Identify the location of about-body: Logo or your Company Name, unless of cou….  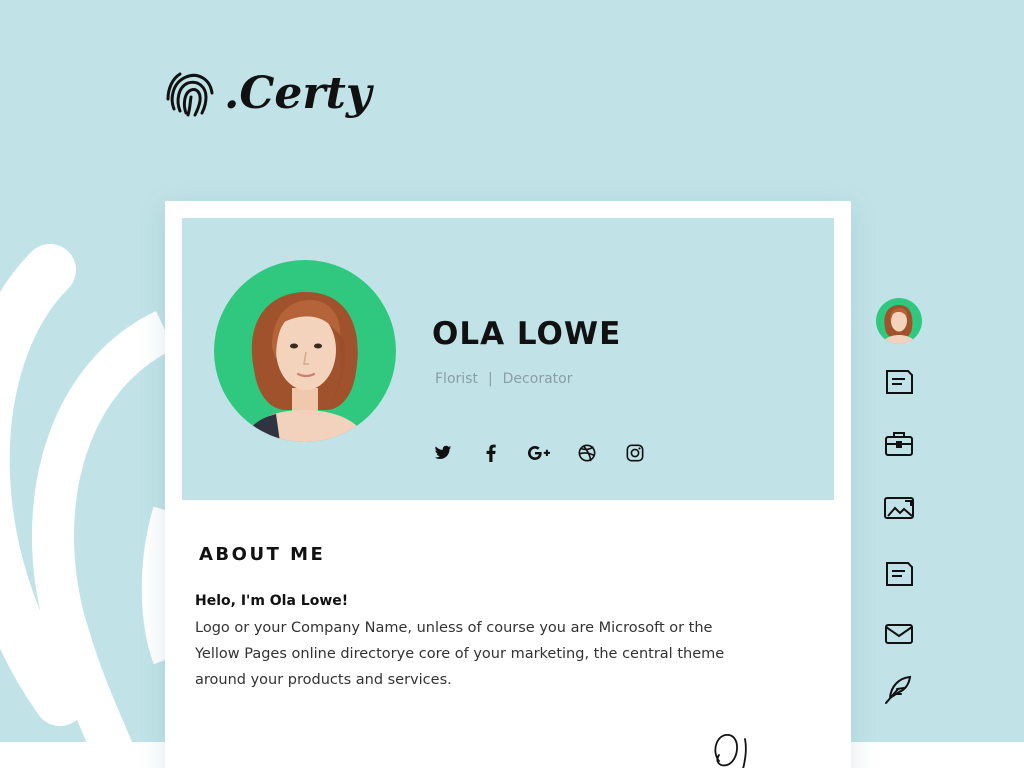
(460, 654).